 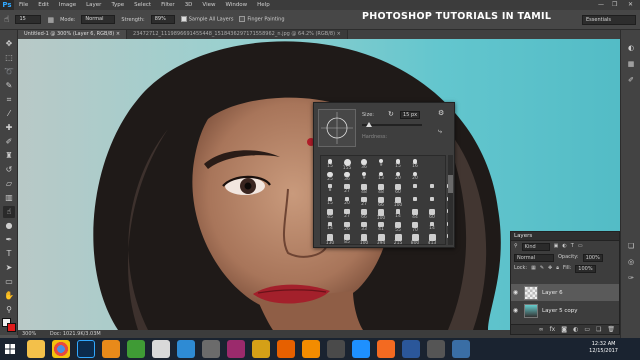 What do you see at coordinates (392, 124) in the screenshot?
I see `size-slider` at bounding box center [392, 124].